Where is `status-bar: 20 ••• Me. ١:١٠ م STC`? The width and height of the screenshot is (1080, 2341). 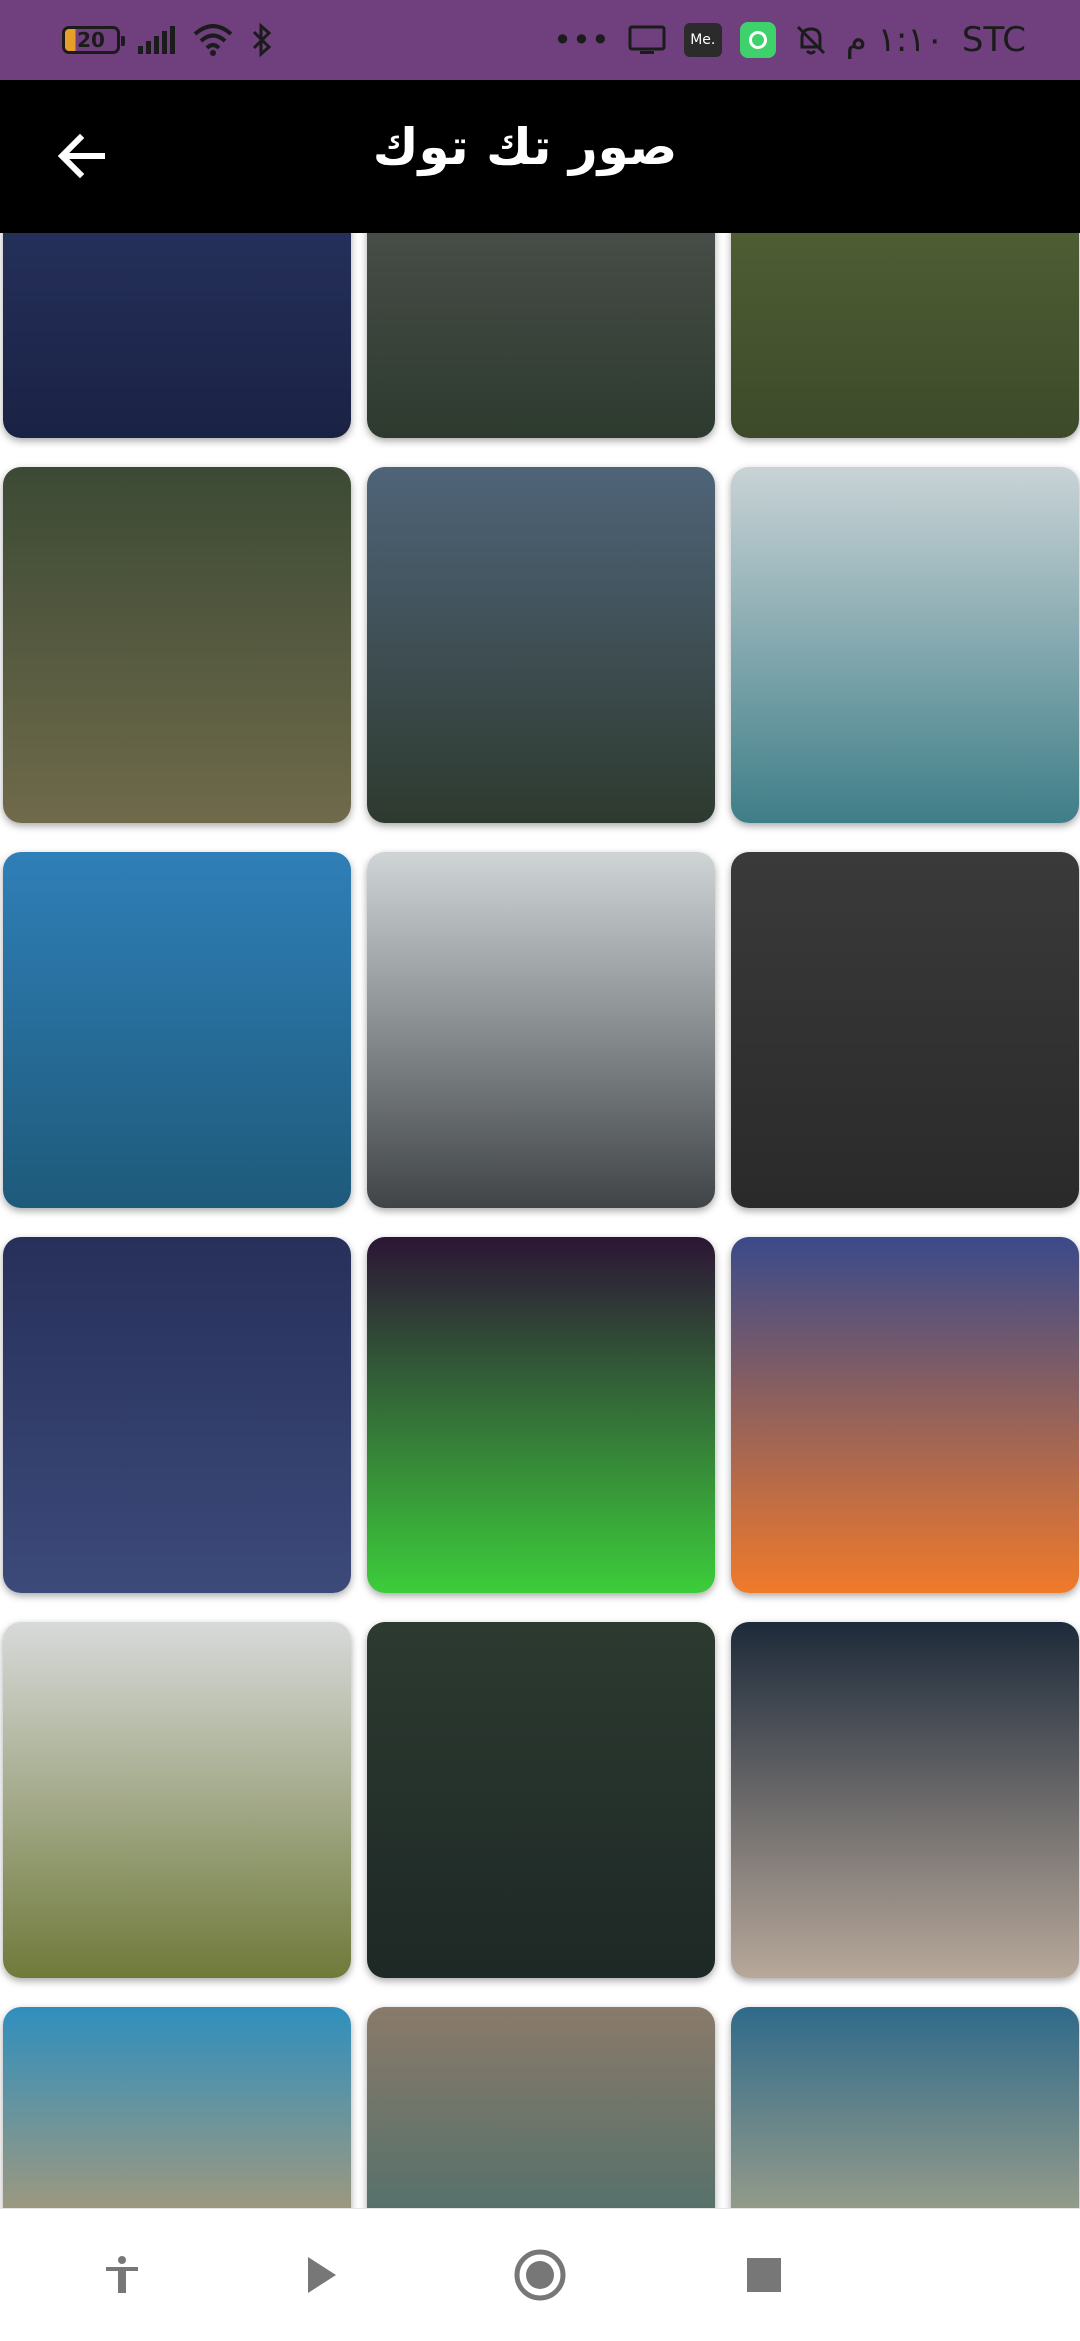 status-bar: 20 ••• Me. ١:١٠ م STC is located at coordinates (540, 40).